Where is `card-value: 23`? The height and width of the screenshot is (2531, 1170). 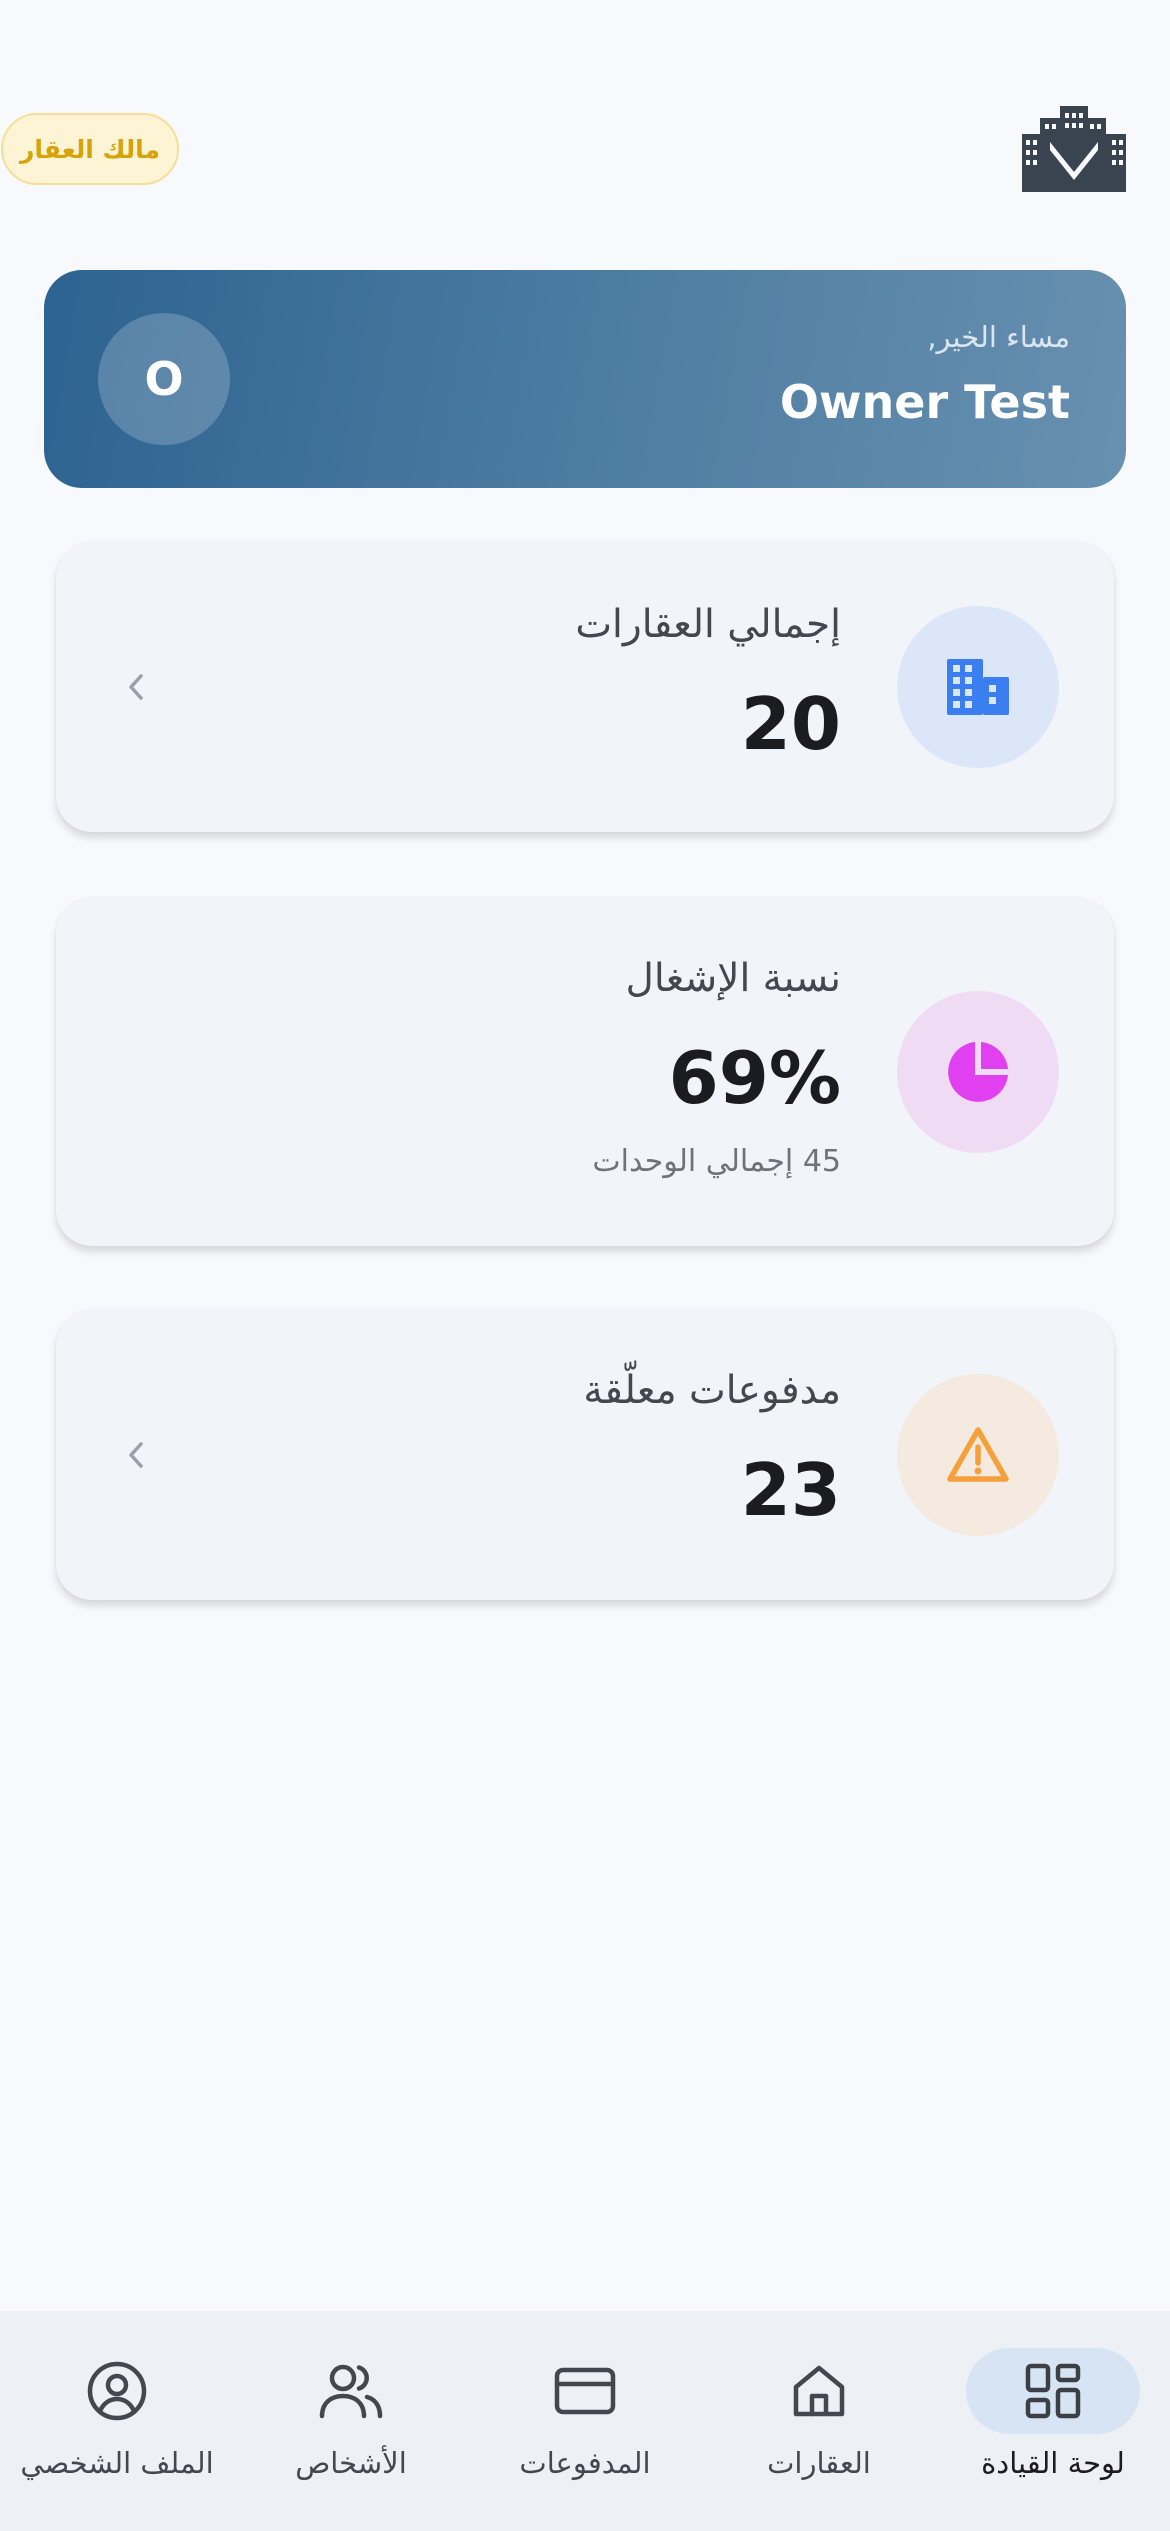 card-value: 23 is located at coordinates (790, 1490).